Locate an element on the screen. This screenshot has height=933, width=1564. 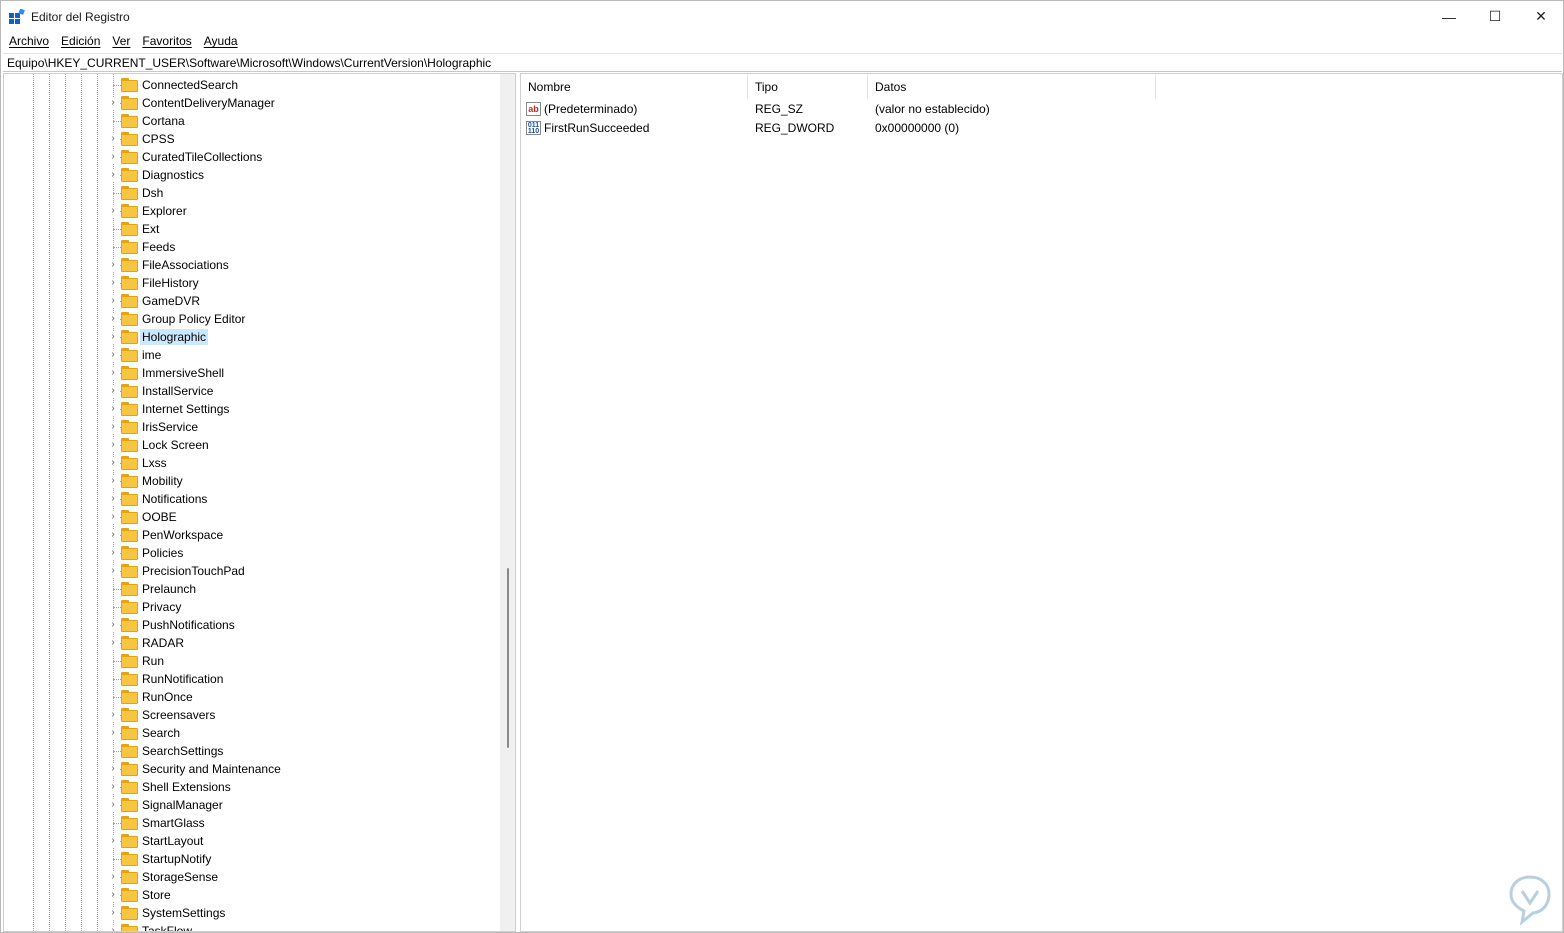
tree-item: Prelaunch is located at coordinates (251, 589).